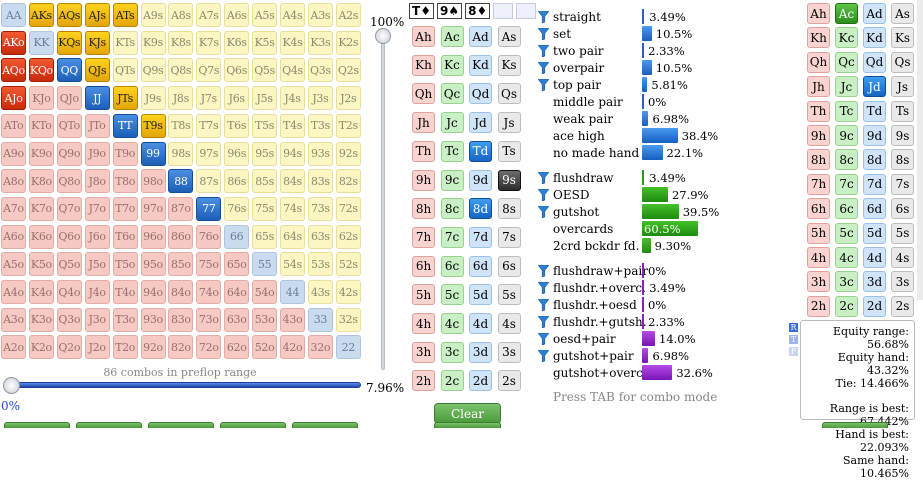 Image resolution: width=923 pixels, height=480 pixels. What do you see at coordinates (41, 347) in the screenshot?
I see `range-cell-K2o: K2o` at bounding box center [41, 347].